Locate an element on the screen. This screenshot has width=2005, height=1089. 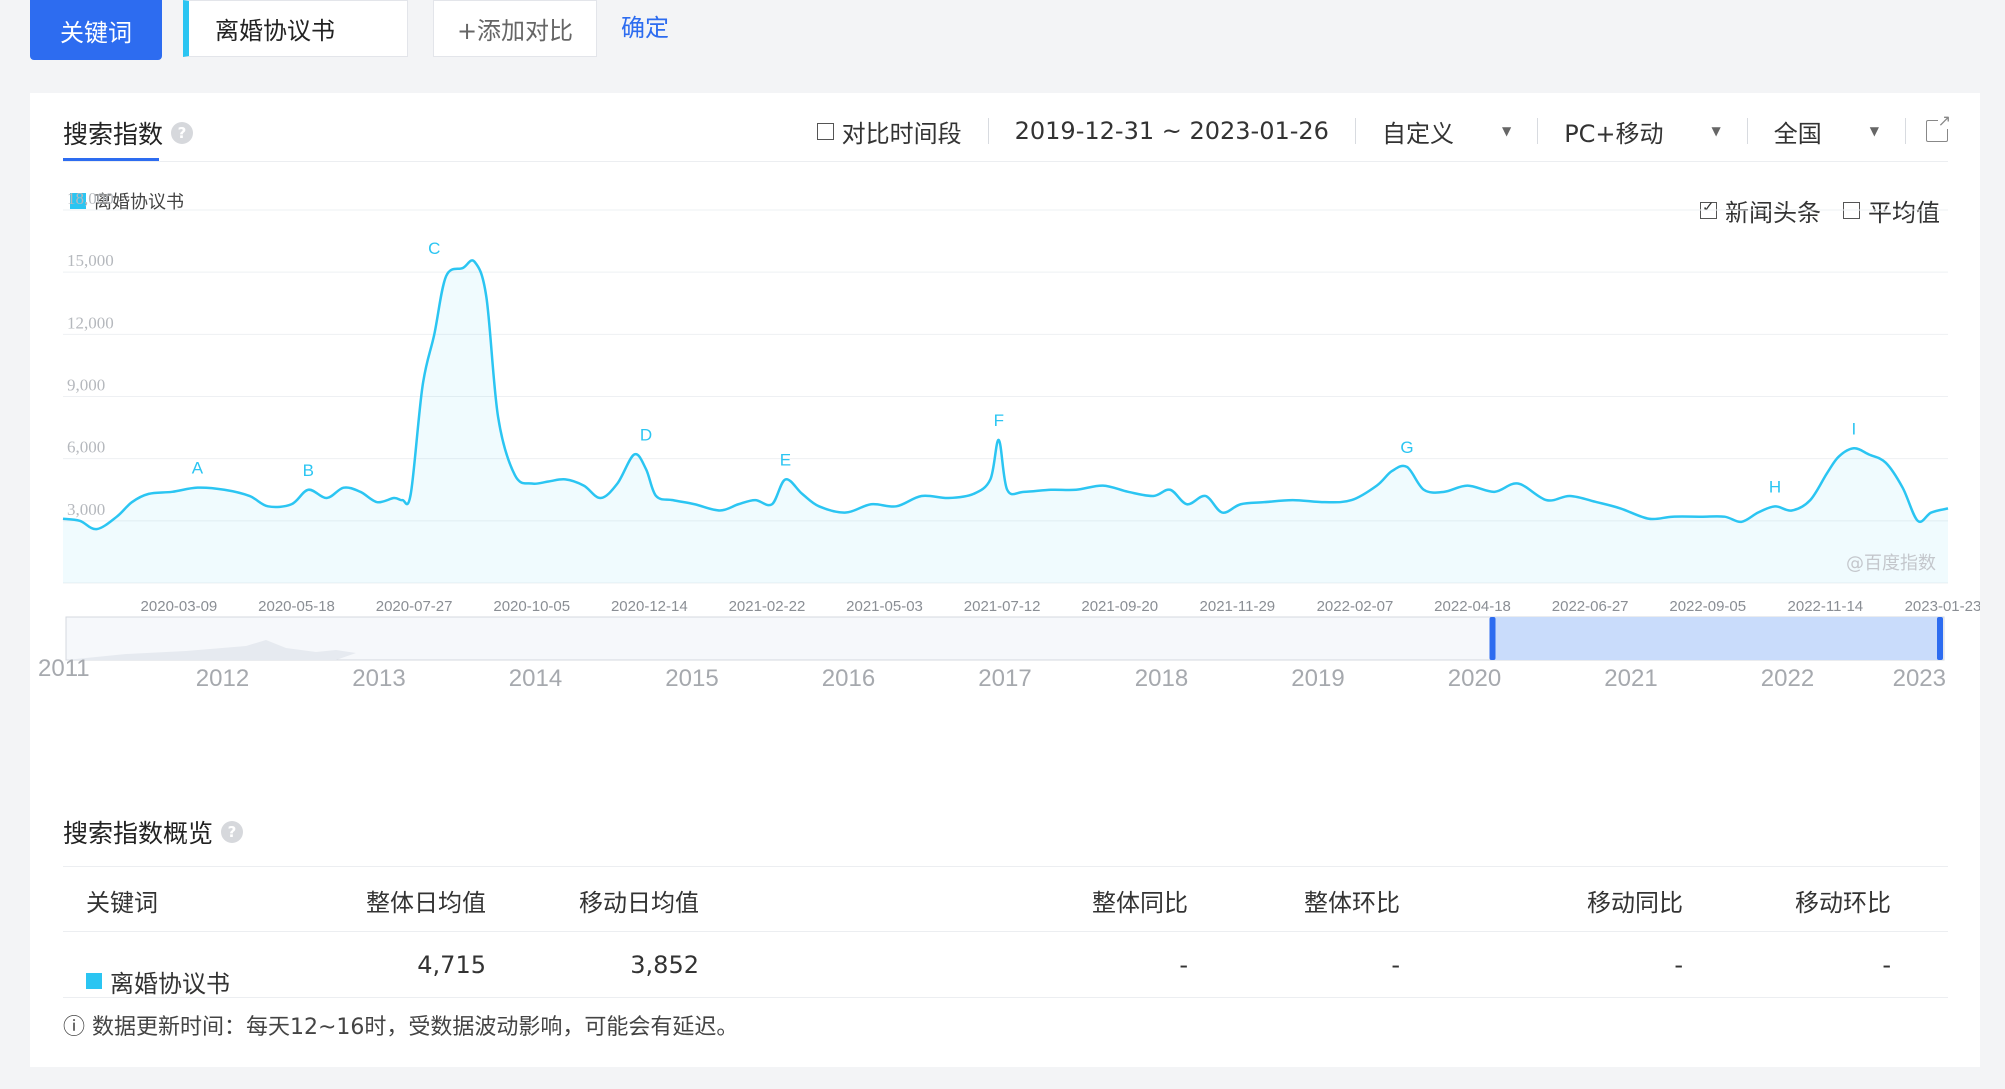
annotation-label: G is located at coordinates (1406, 447).